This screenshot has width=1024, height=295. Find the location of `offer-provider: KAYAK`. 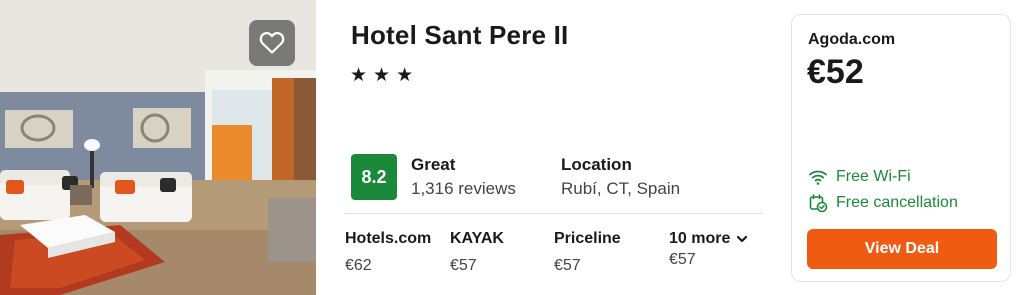

offer-provider: KAYAK is located at coordinates (477, 238).